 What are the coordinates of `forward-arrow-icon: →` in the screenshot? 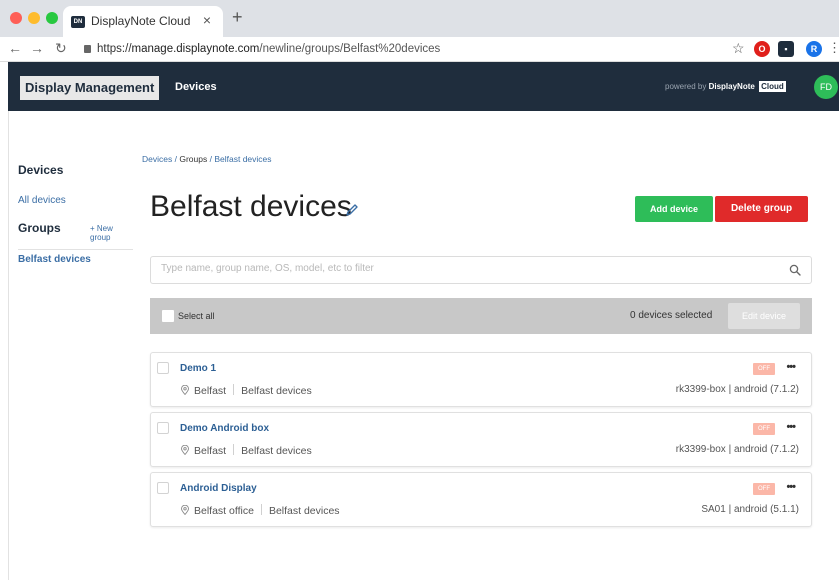 It's located at (37, 48).